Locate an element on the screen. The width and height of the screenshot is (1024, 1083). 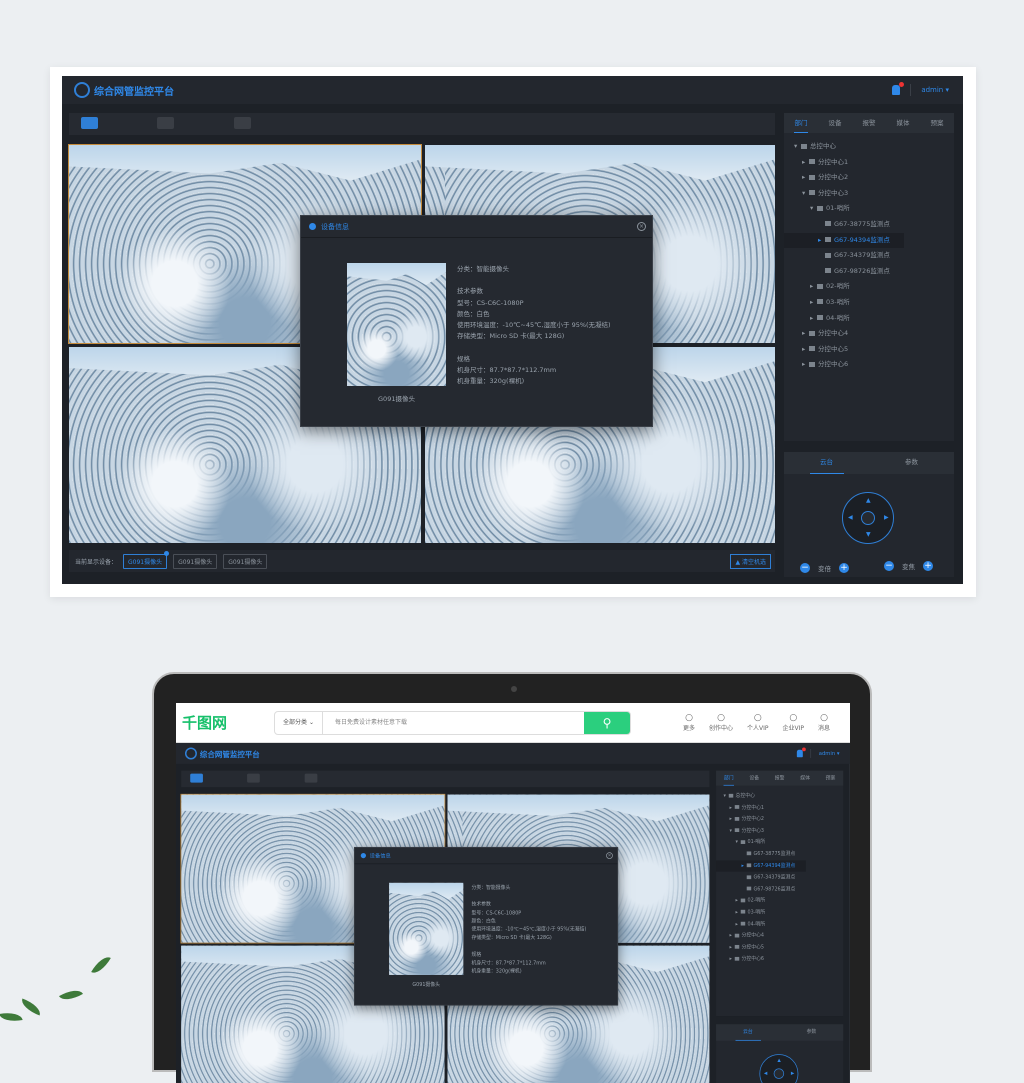
focus-label: 变焦 is located at coordinates (908, 567).